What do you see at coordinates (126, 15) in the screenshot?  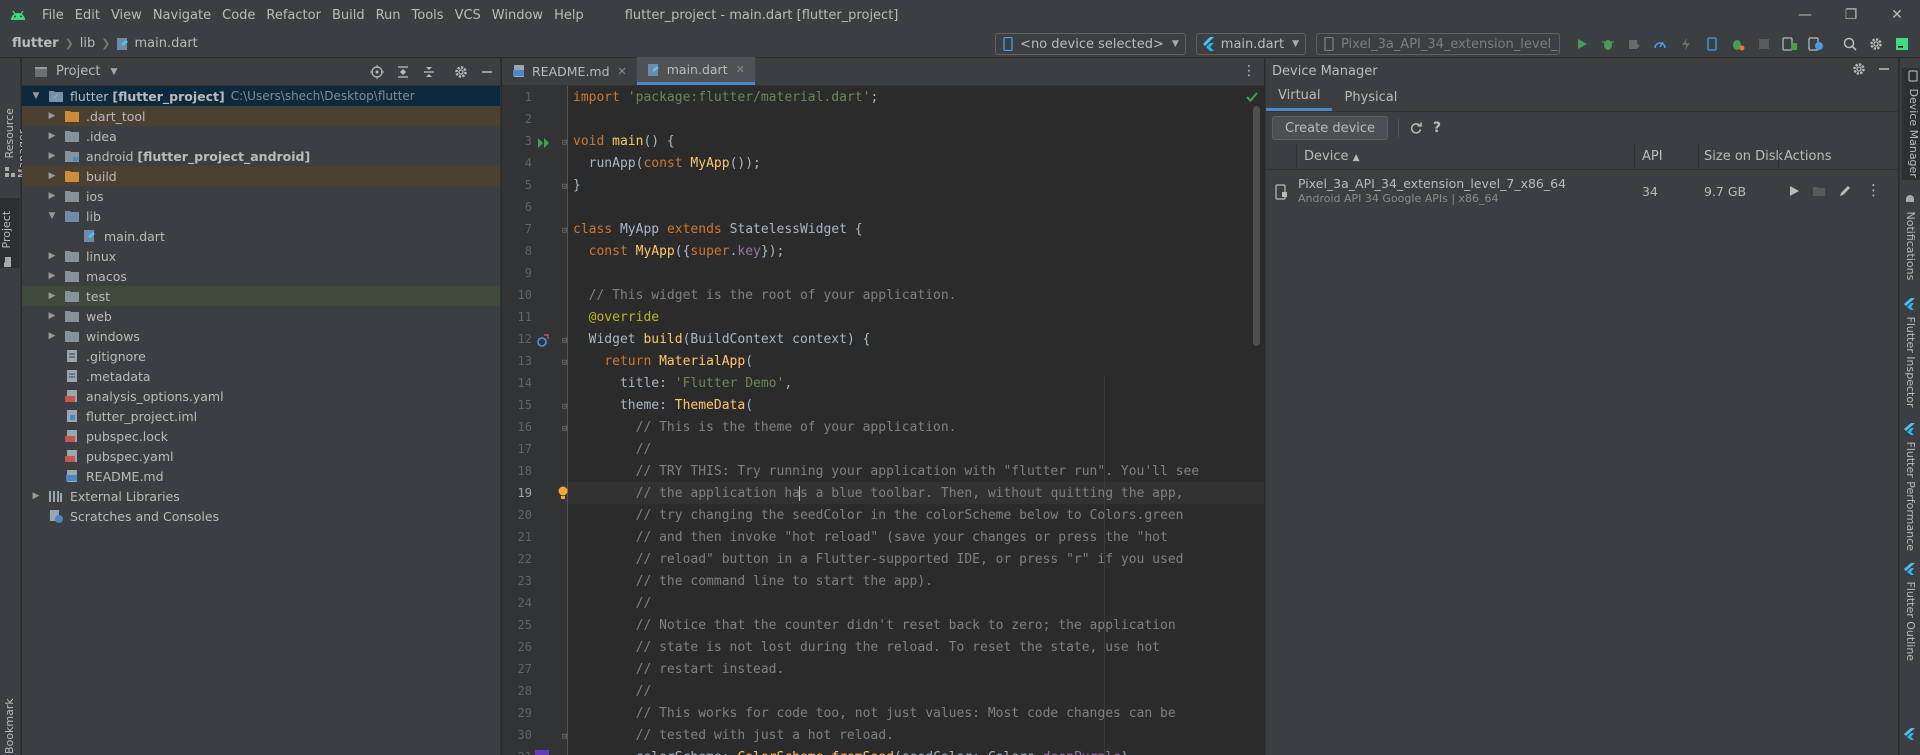 I see `menu-view: View` at bounding box center [126, 15].